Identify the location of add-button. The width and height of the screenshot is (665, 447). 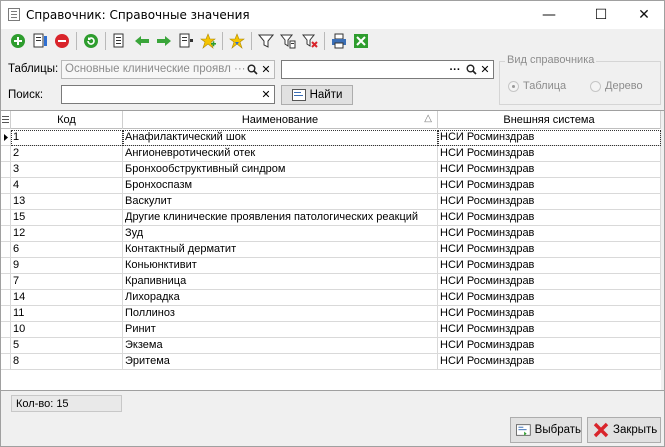
(18, 41).